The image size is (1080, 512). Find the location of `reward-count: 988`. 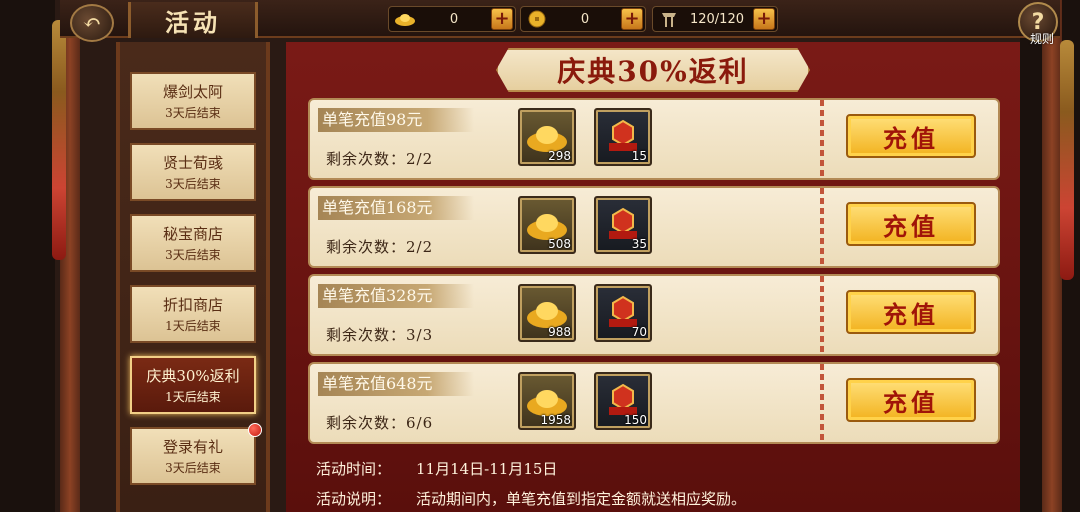

reward-count: 988 is located at coordinates (559, 332).